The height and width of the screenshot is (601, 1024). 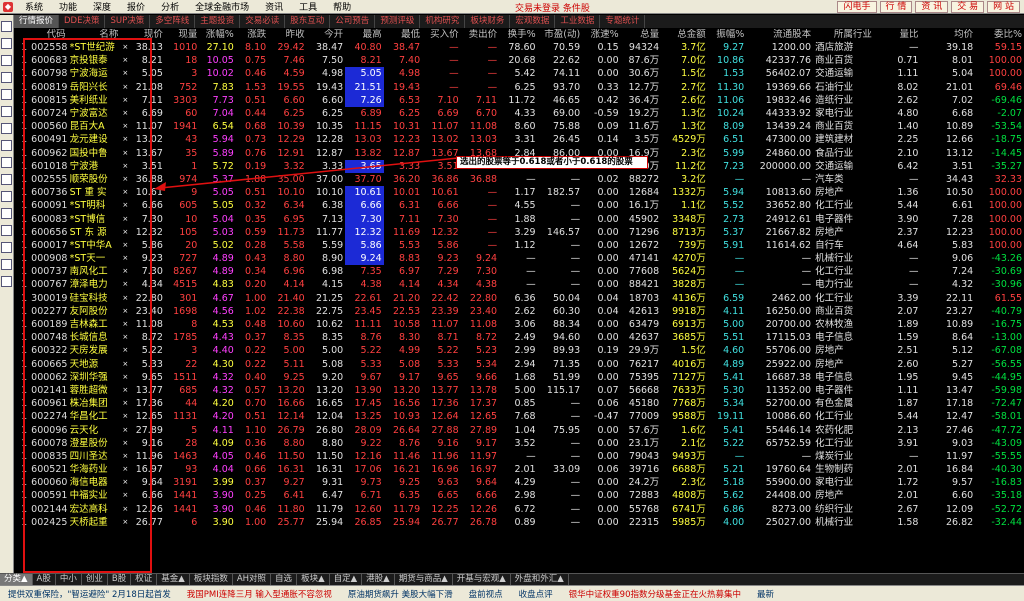 What do you see at coordinates (94, 35) in the screenshot?
I see `column-header: 名称` at bounding box center [94, 35].